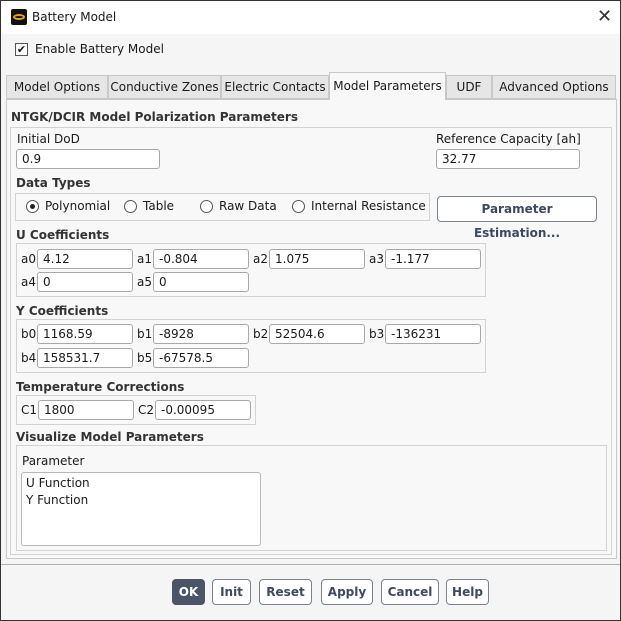 The width and height of the screenshot is (621, 621). I want to click on y-coef-label: b1, so click(145, 334).